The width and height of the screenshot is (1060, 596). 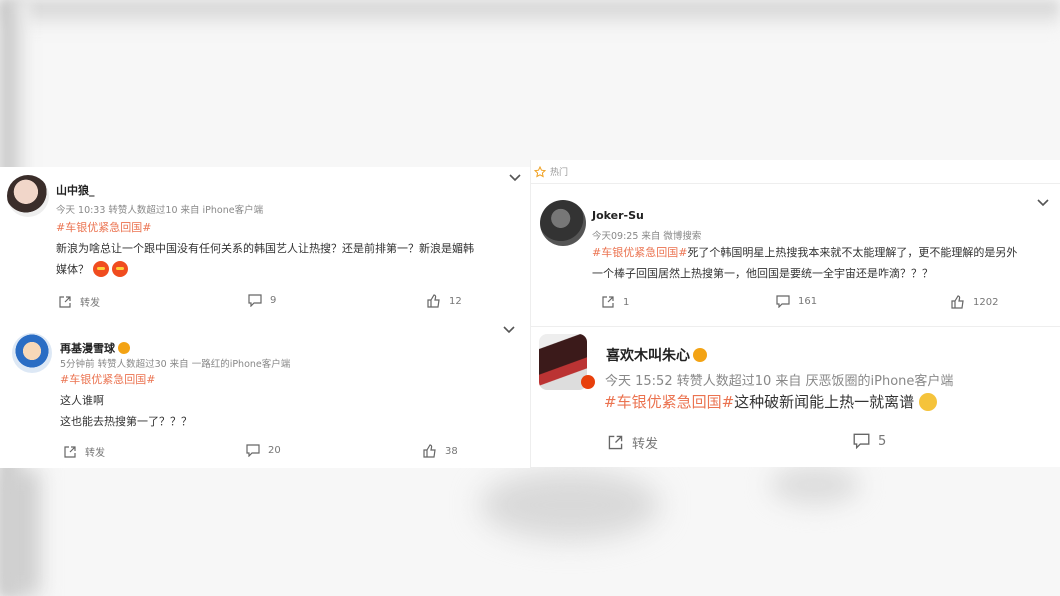 I want to click on comment-meta: 今天 15:52 转赞人数超过10 来自 厌恶饭圈的iPhone客户端, so click(x=779, y=381).